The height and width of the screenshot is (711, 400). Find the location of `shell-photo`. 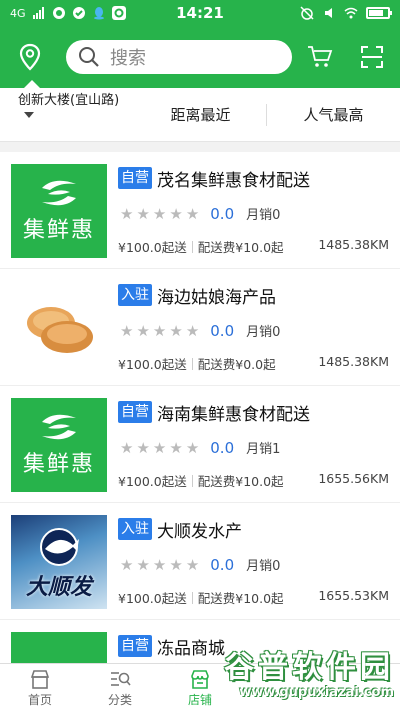

shell-photo is located at coordinates (59, 328).